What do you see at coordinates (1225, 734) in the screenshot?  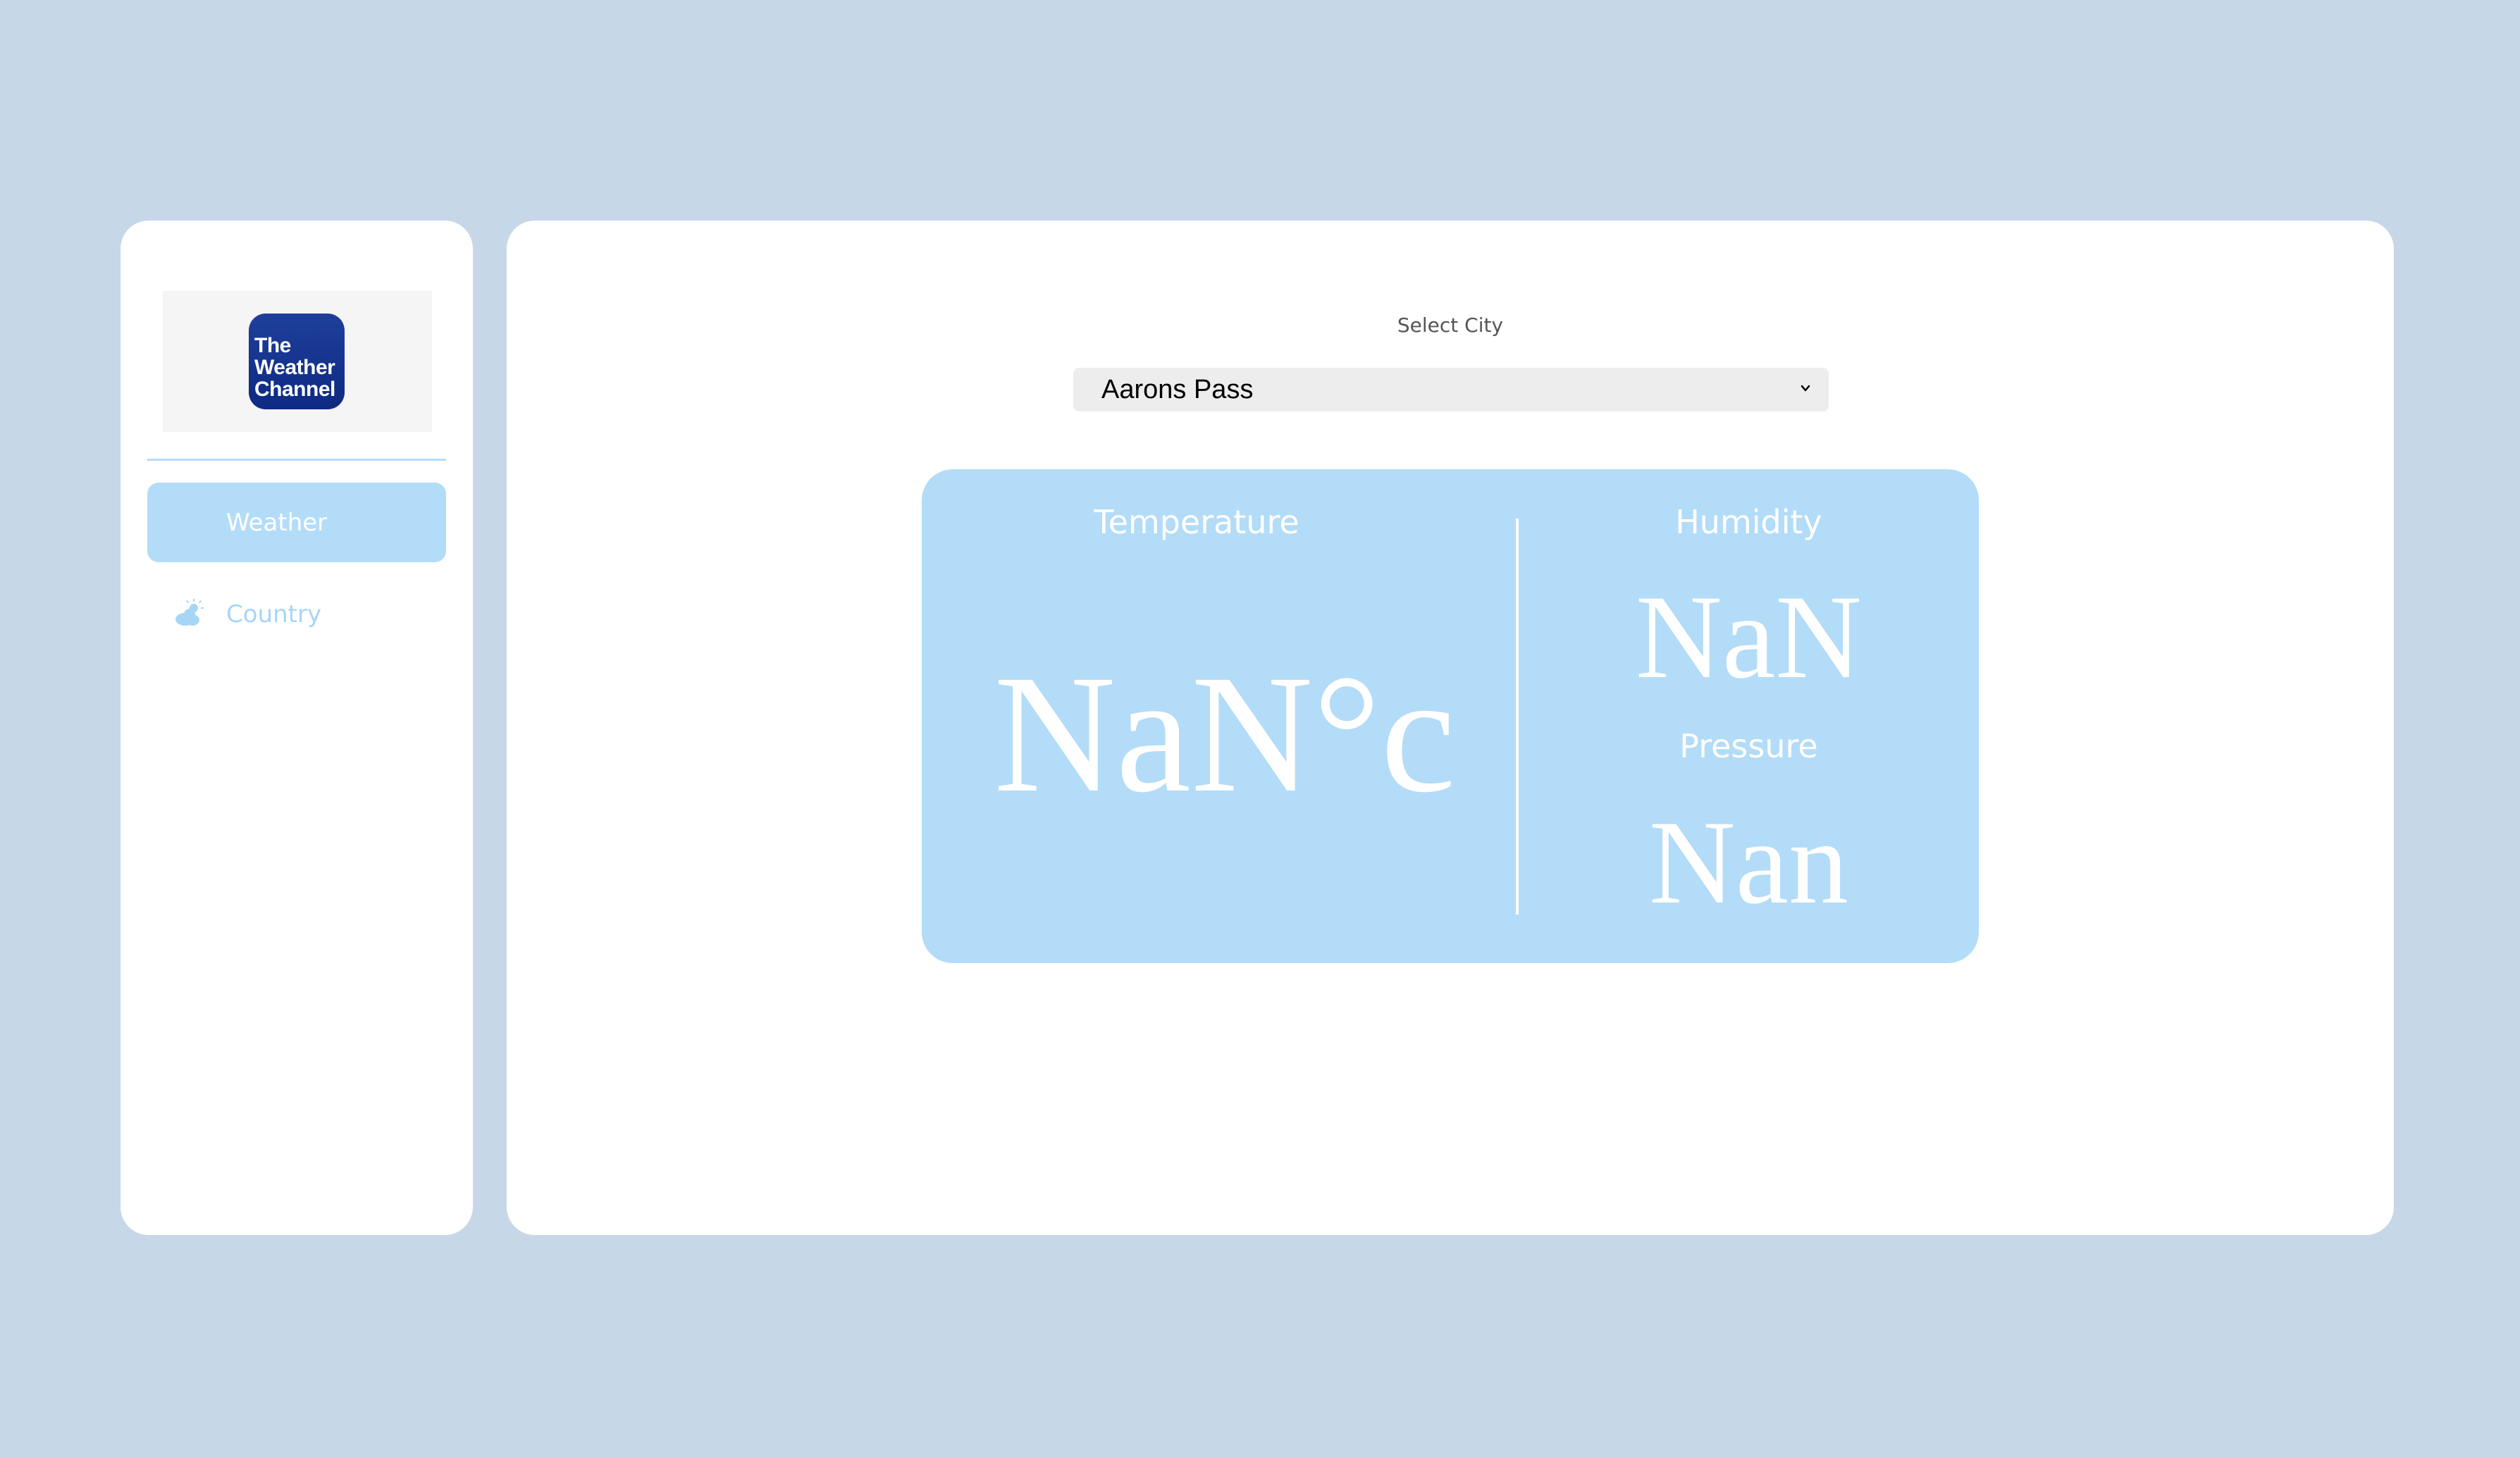 I see `temperature-value: NaN°c` at bounding box center [1225, 734].